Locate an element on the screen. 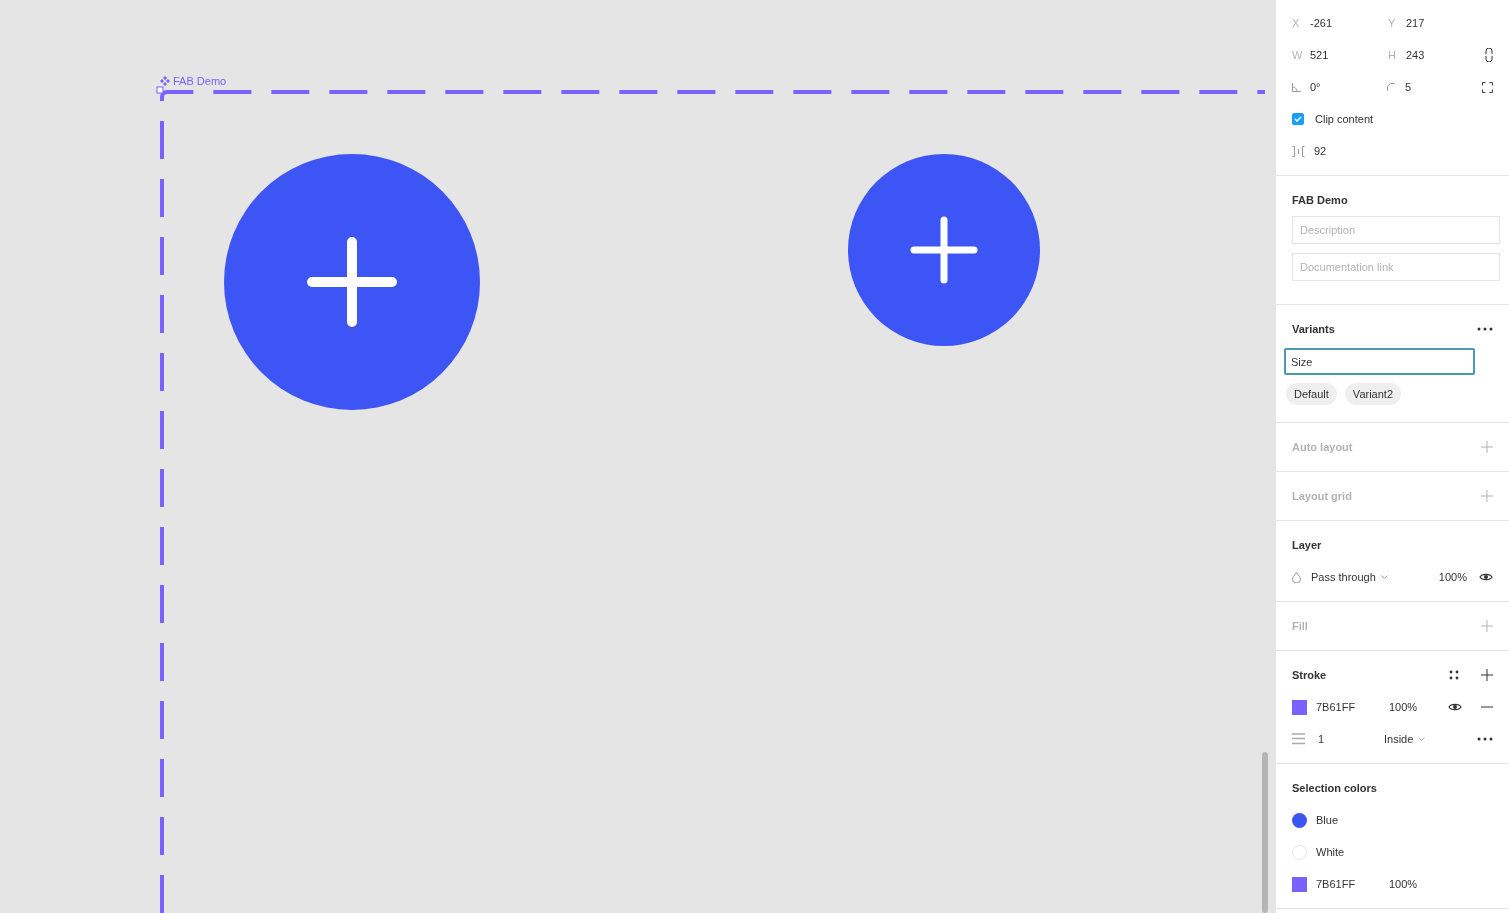  variant-chip: Variant2 is located at coordinates (1372, 394).